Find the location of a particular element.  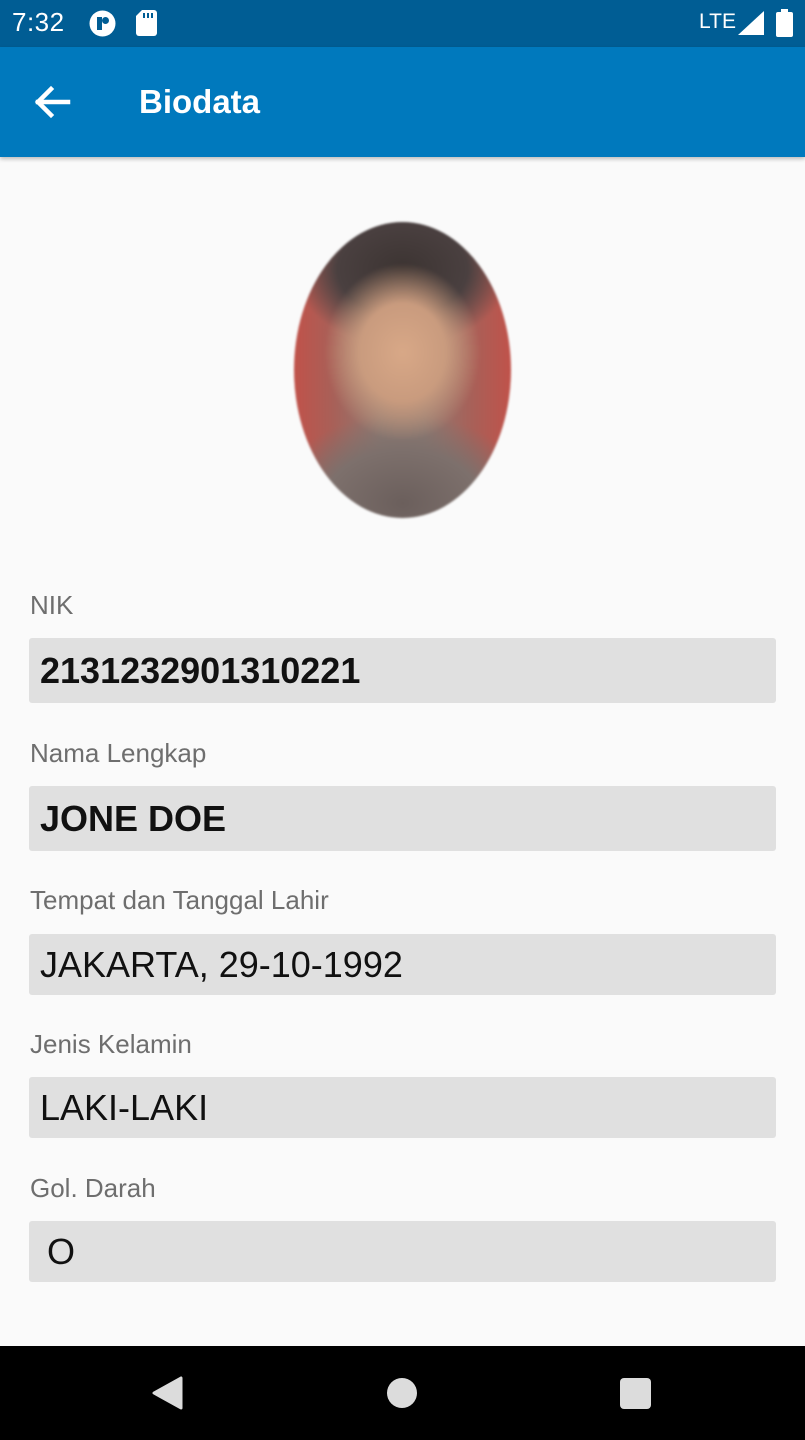

field-value-nik: 2131232901310221 is located at coordinates (200, 670).